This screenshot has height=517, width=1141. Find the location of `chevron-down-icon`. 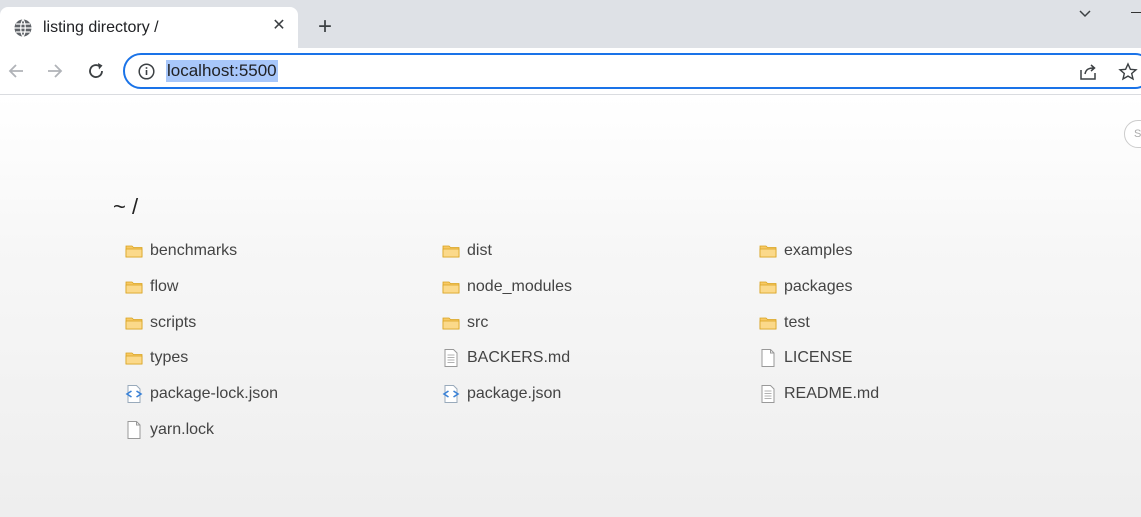

chevron-down-icon is located at coordinates (1085, 14).